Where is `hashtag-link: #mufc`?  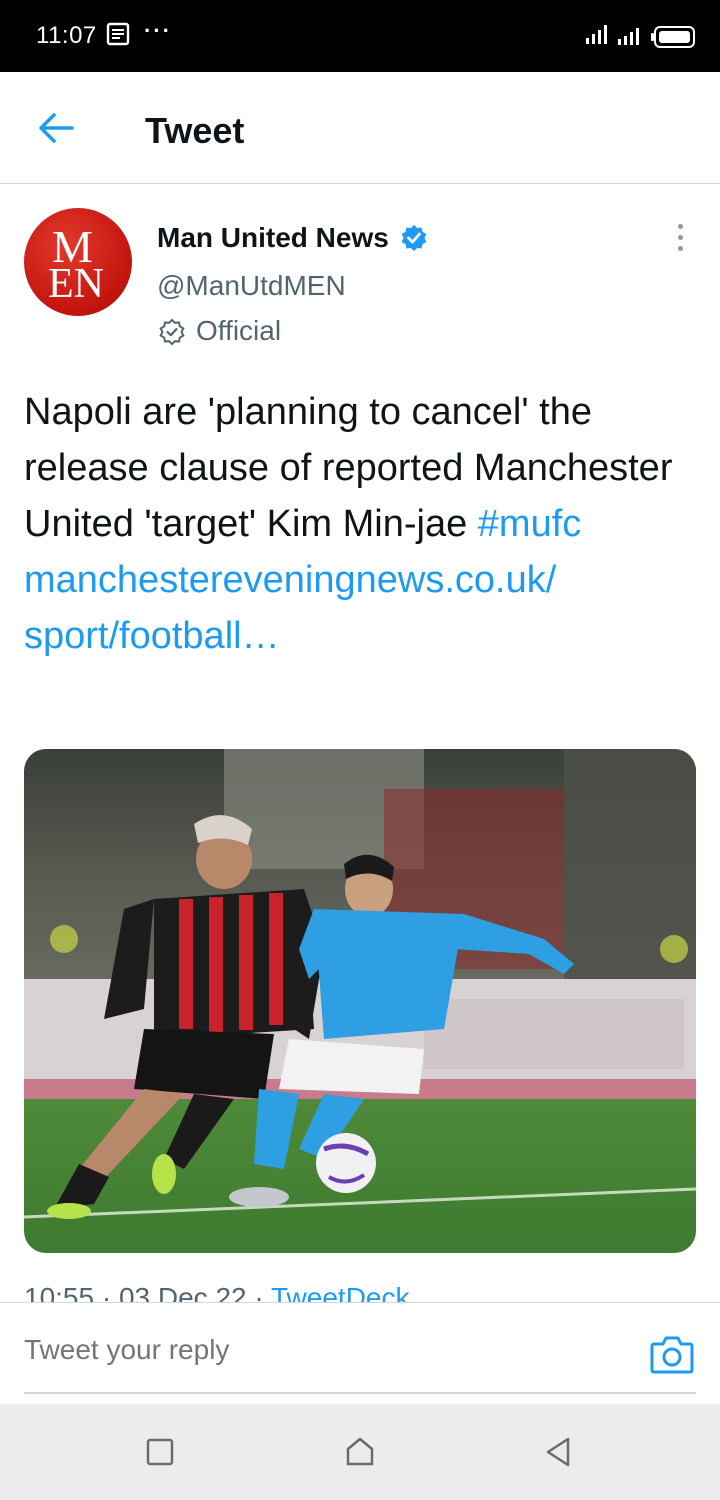
hashtag-link: #mufc is located at coordinates (529, 524).